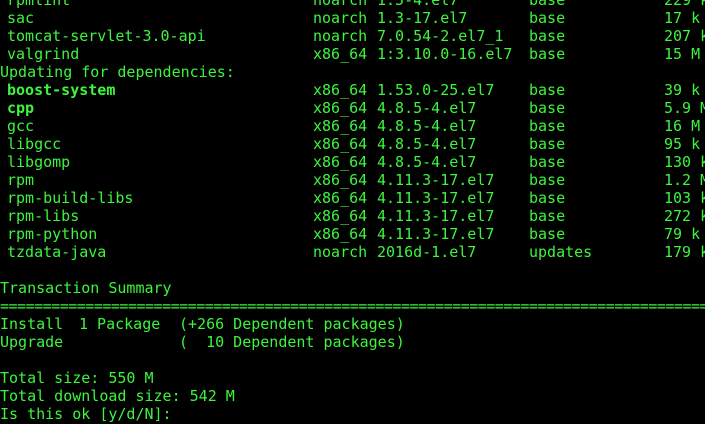  Describe the element at coordinates (21, 18) in the screenshot. I see `package-name: sac` at that location.